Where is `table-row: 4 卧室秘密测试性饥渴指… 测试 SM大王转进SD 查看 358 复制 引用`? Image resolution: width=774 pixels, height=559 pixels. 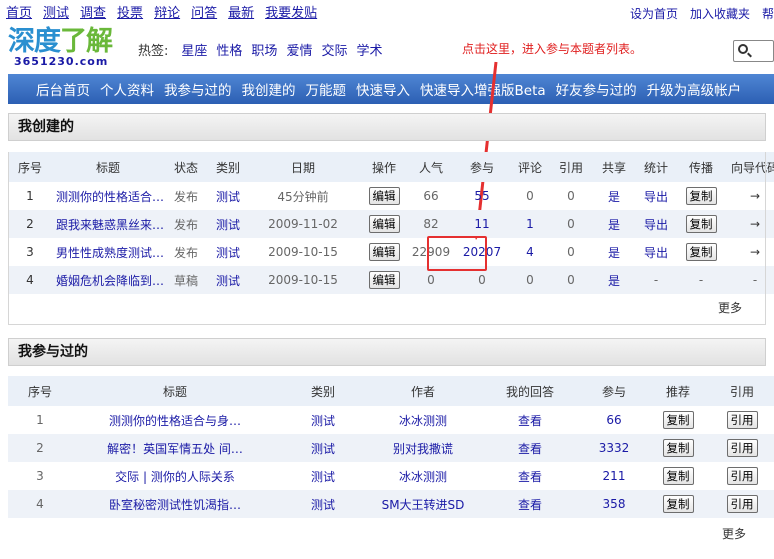
table-row: 4 卧室秘密测试性饥渴指… 测试 SM大王转进SD 查看 358 复制 引用 is located at coordinates (391, 504).